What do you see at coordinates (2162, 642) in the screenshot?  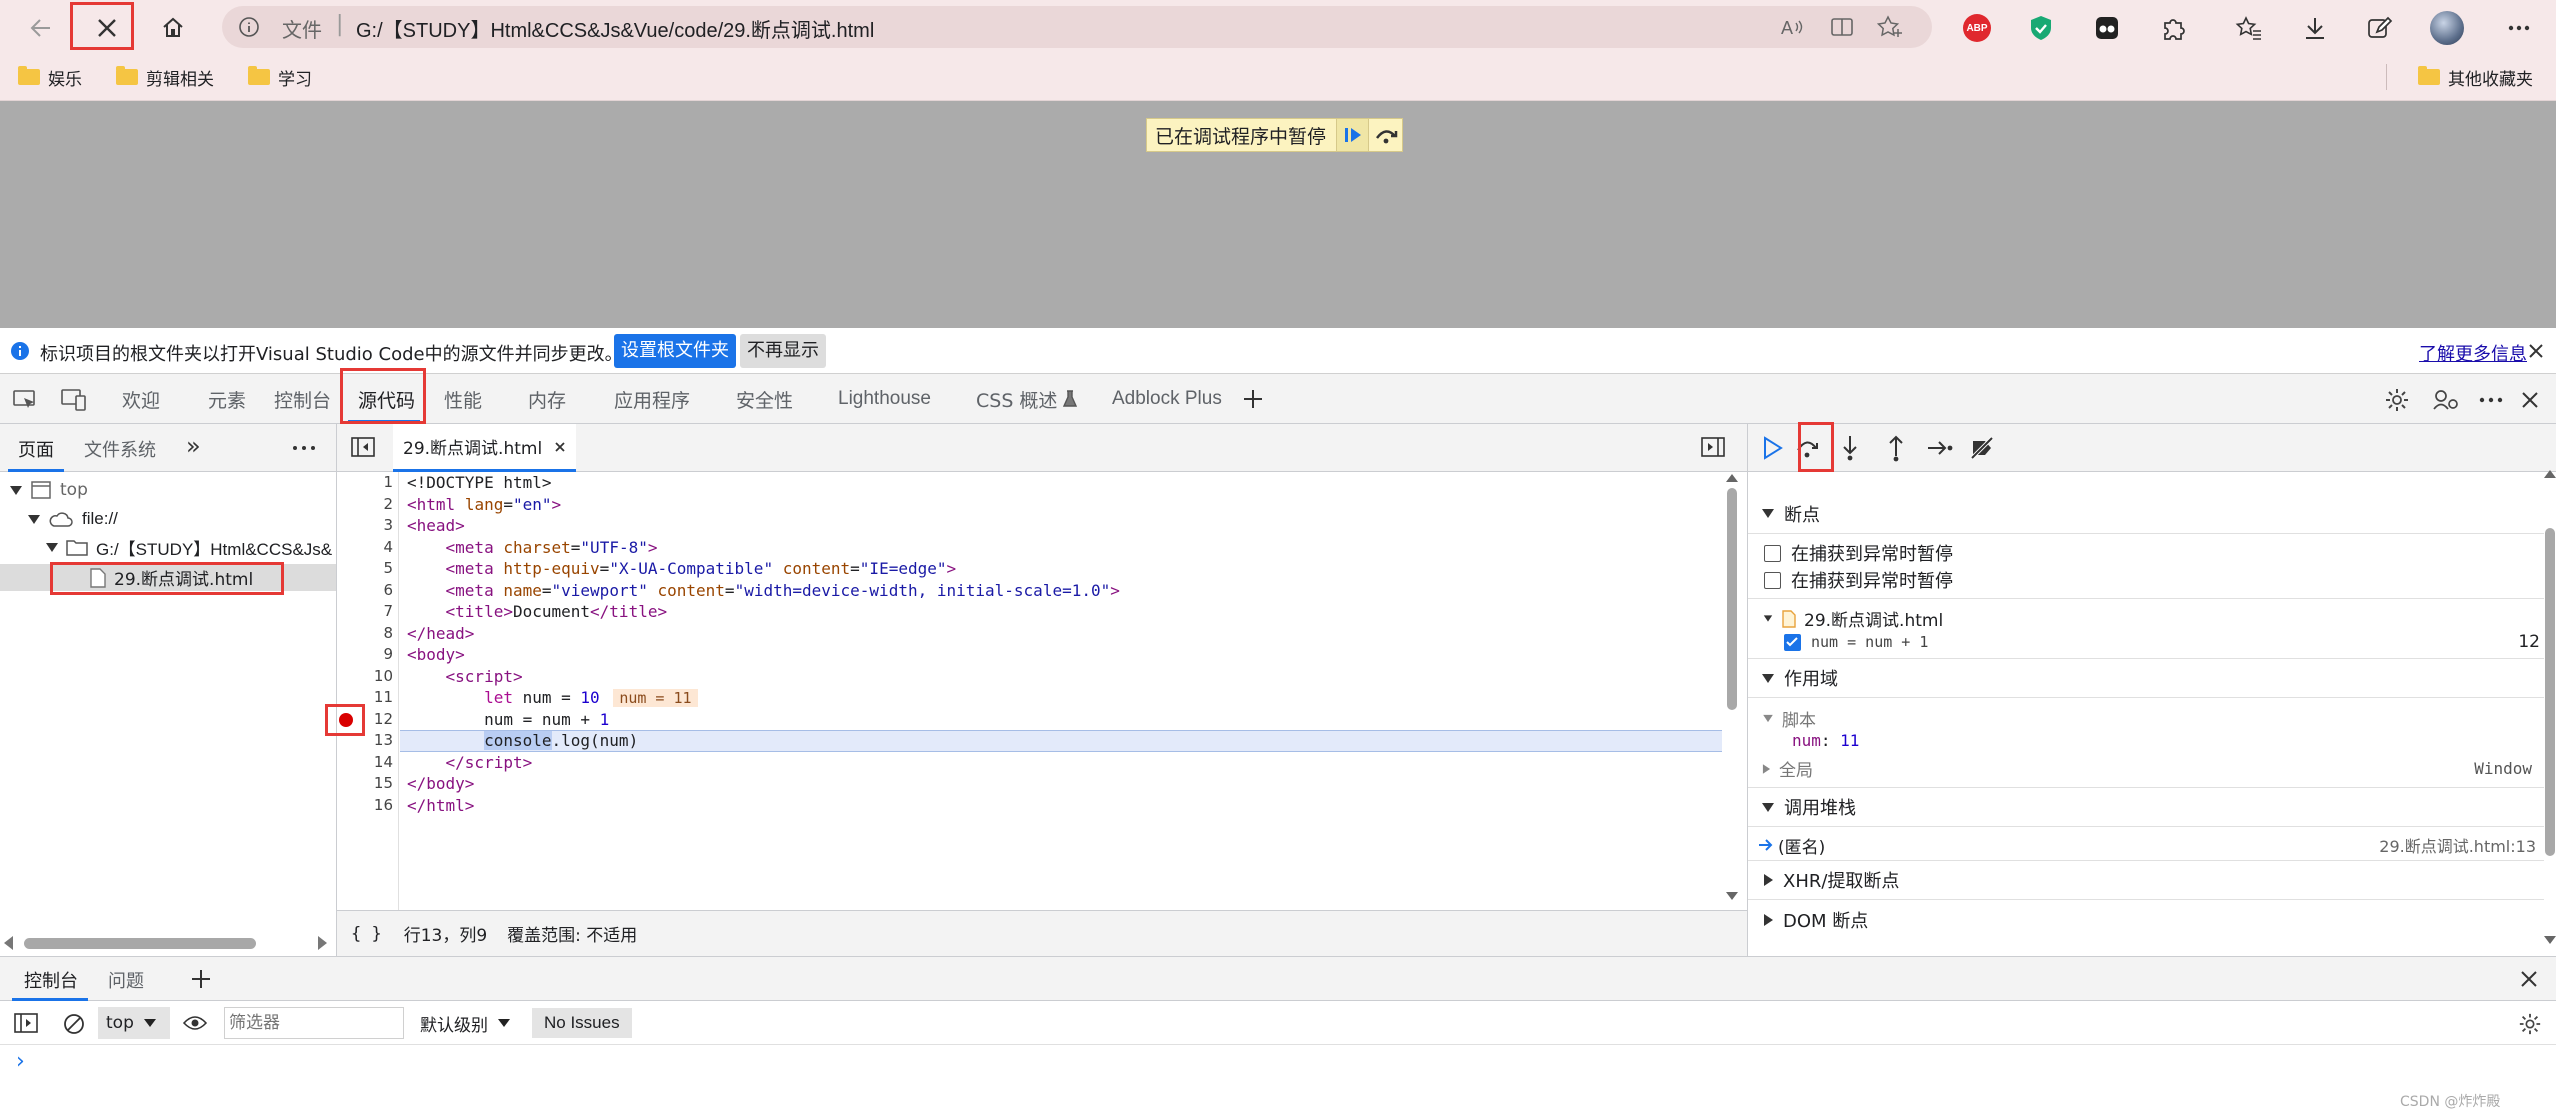 I see `breakpoint-item: num = num + 1 12` at bounding box center [2162, 642].